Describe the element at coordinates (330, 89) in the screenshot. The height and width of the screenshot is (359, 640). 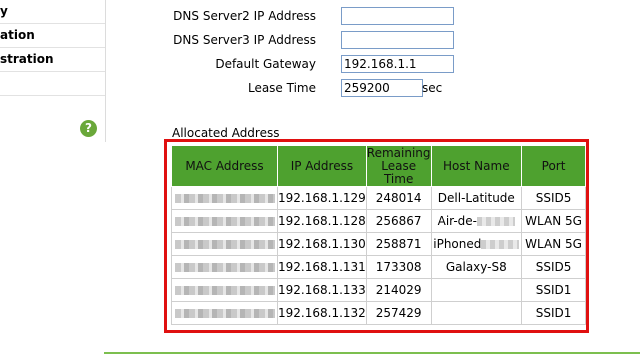
I see `lease-row: Lease Time sec` at that location.